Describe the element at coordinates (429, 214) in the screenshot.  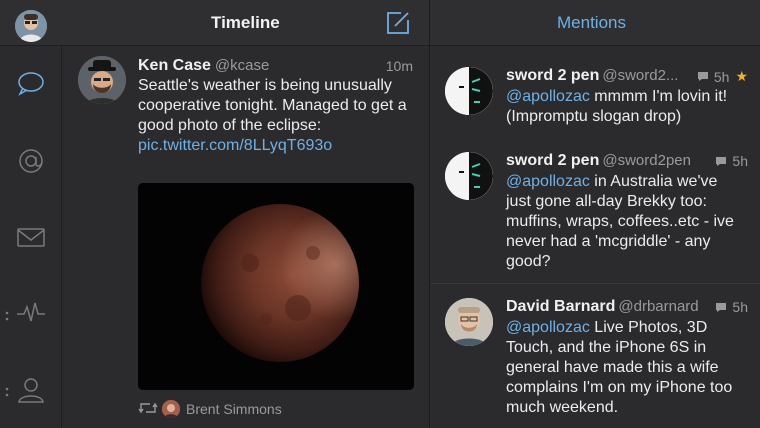
I see `column-divider` at that location.